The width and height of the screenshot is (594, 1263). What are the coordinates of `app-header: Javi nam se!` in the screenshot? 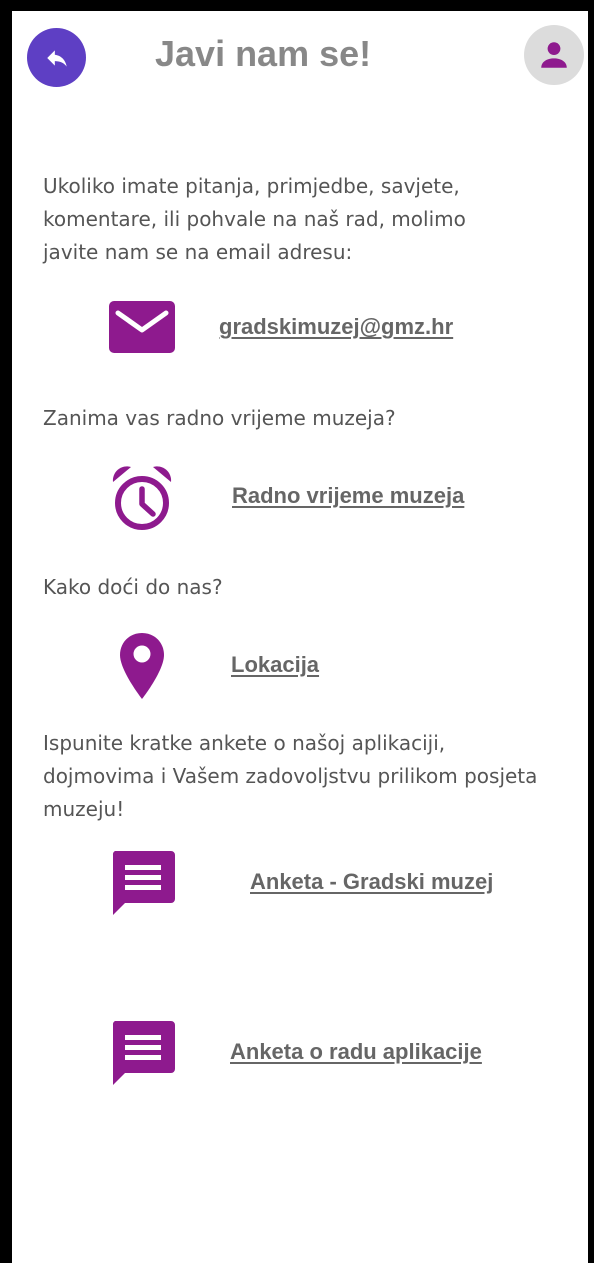 It's located at (300, 71).